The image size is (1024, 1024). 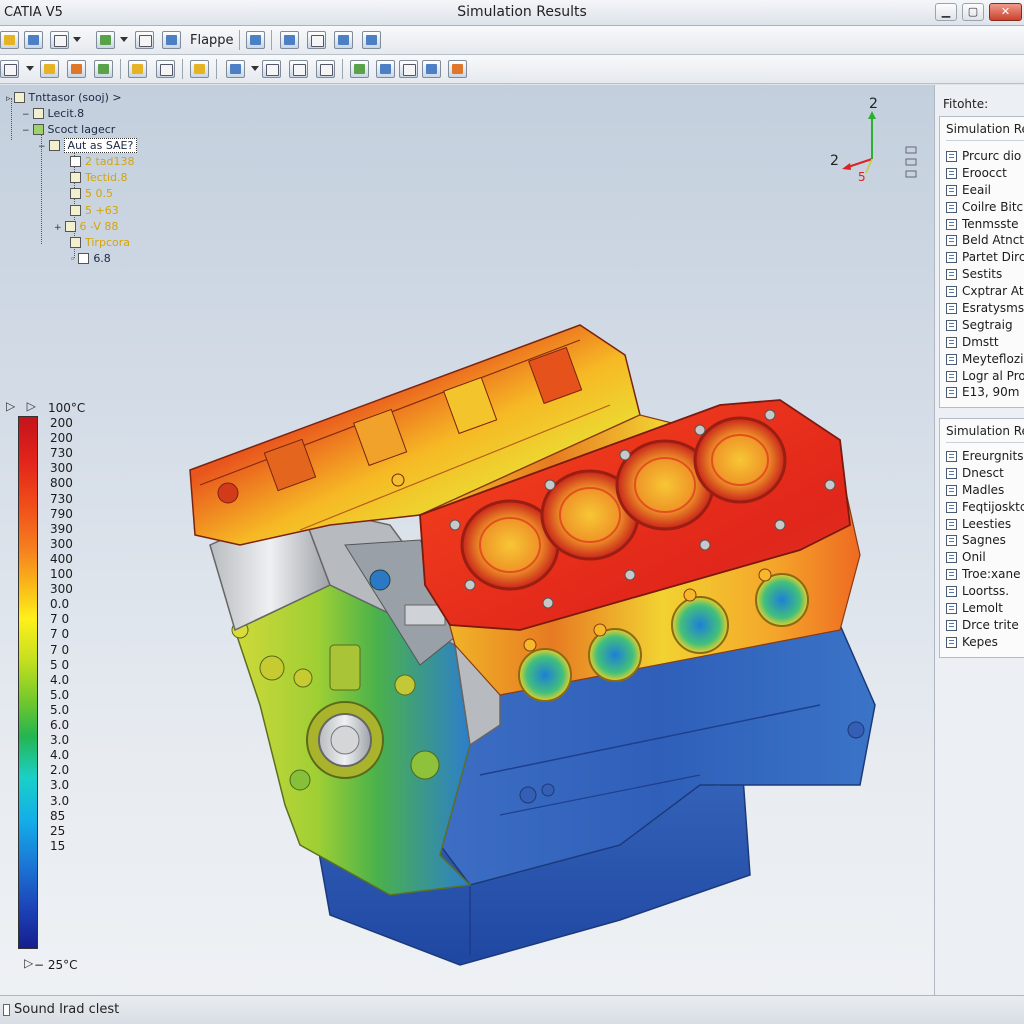 I want to click on legend-min-label: − 25°C, so click(x=56, y=965).